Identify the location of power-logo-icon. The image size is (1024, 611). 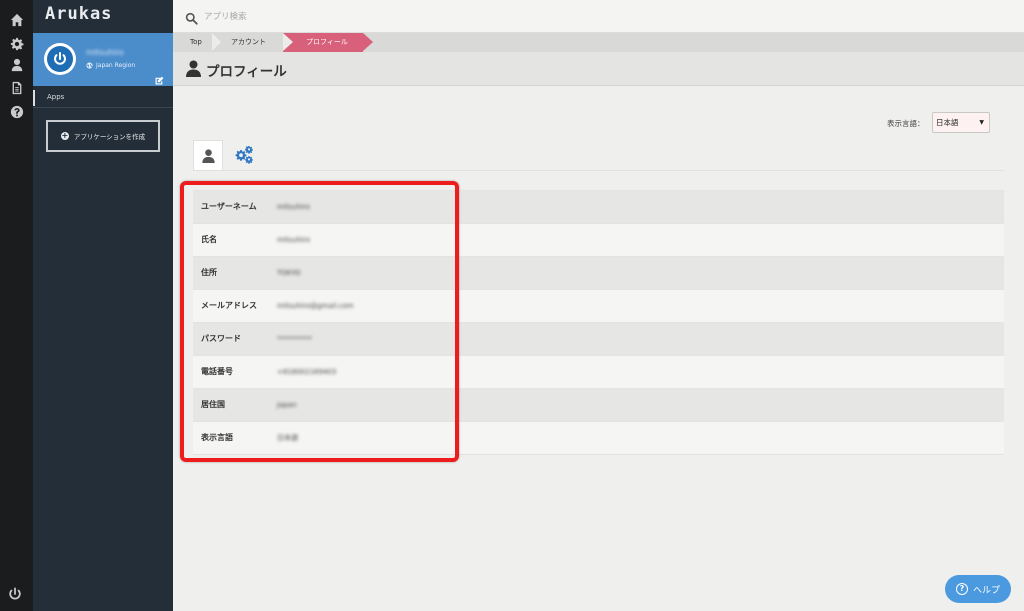
(60, 58).